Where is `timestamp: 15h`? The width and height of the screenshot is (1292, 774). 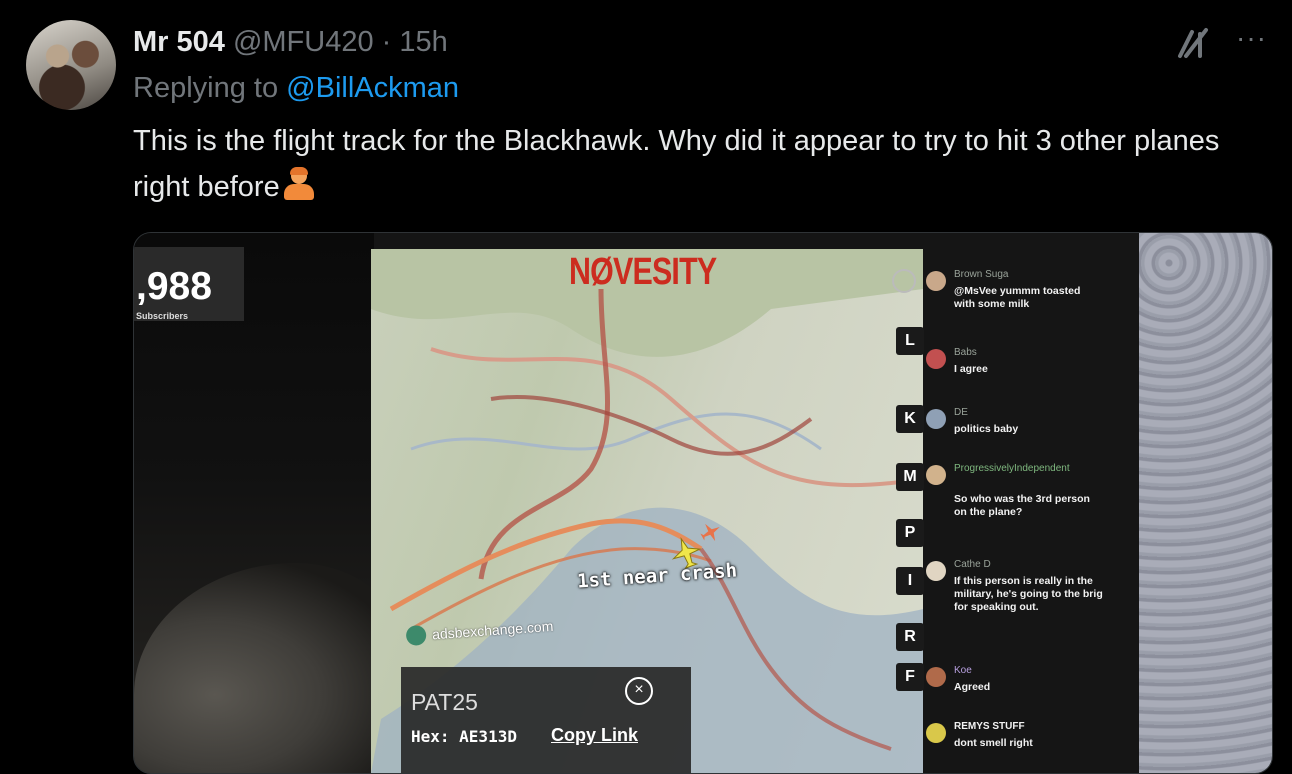
timestamp: 15h is located at coordinates (423, 42).